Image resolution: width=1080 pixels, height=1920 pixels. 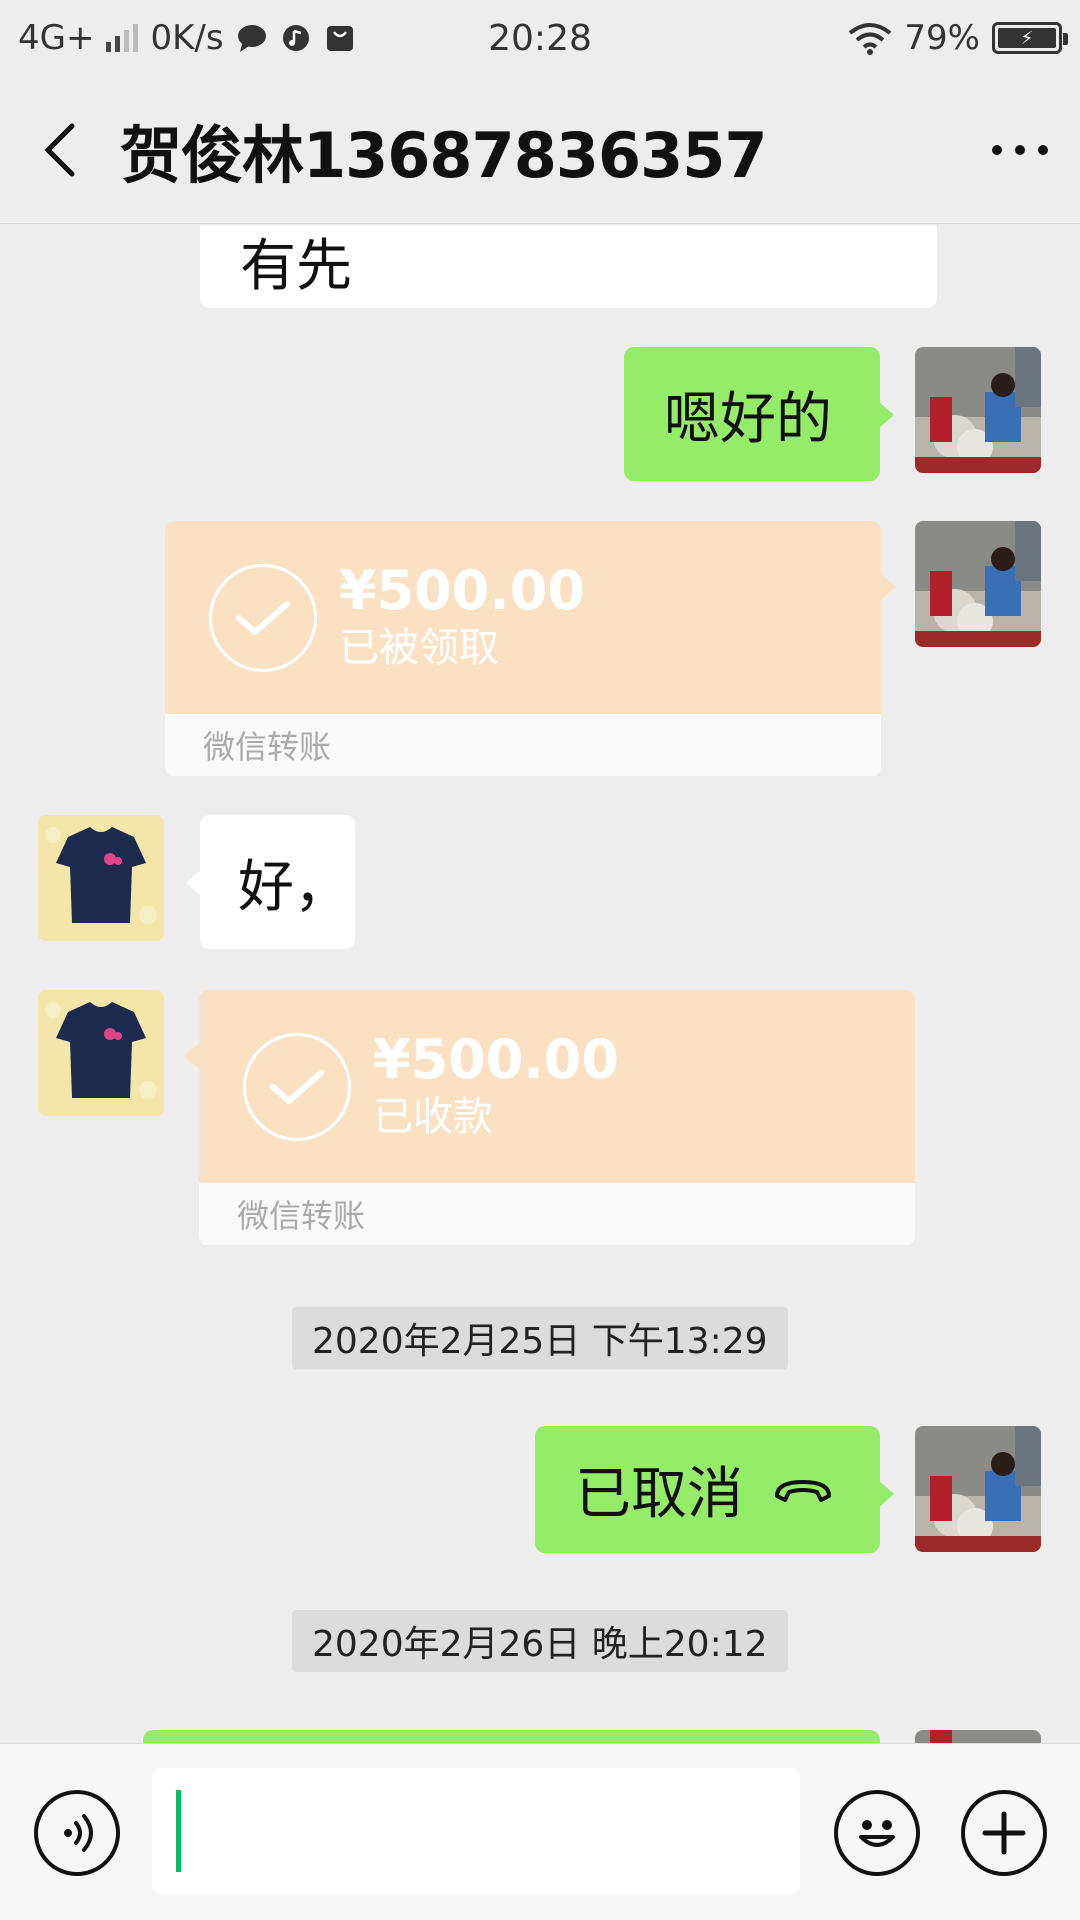 What do you see at coordinates (540, 1338) in the screenshot?
I see `timestamp: 2020年2月25日 下午13:29` at bounding box center [540, 1338].